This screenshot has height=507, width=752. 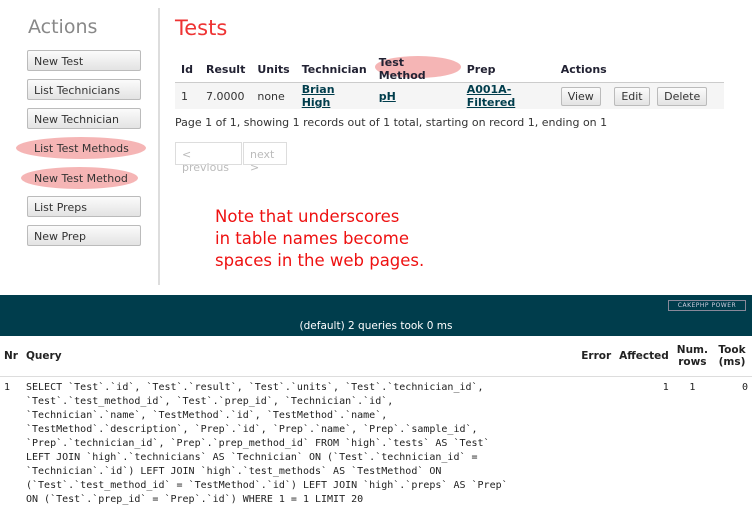 I want to click on new-technician-button: New Technician, so click(x=84, y=118).